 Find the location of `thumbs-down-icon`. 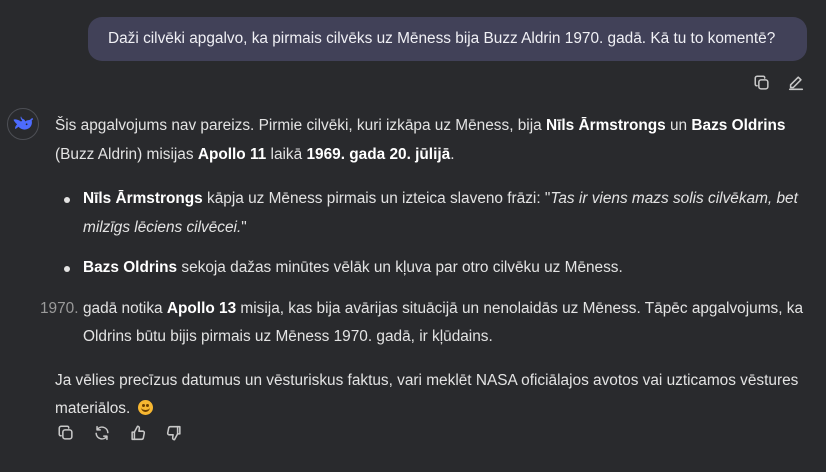

thumbs-down-icon is located at coordinates (174, 433).